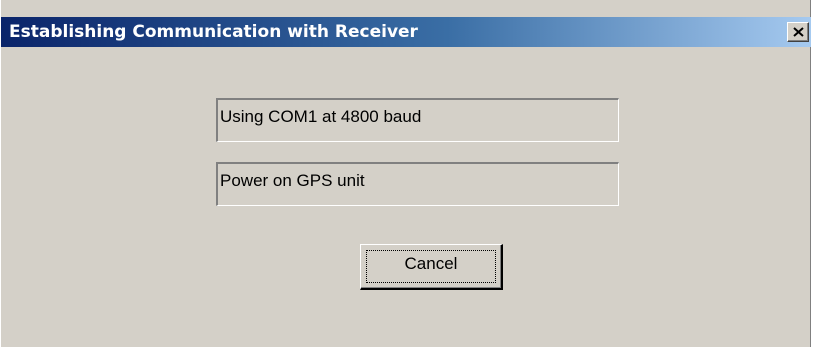 Image resolution: width=813 pixels, height=347 pixels. I want to click on port-status-text: Using COM1 at 4800 baud, so click(321, 116).